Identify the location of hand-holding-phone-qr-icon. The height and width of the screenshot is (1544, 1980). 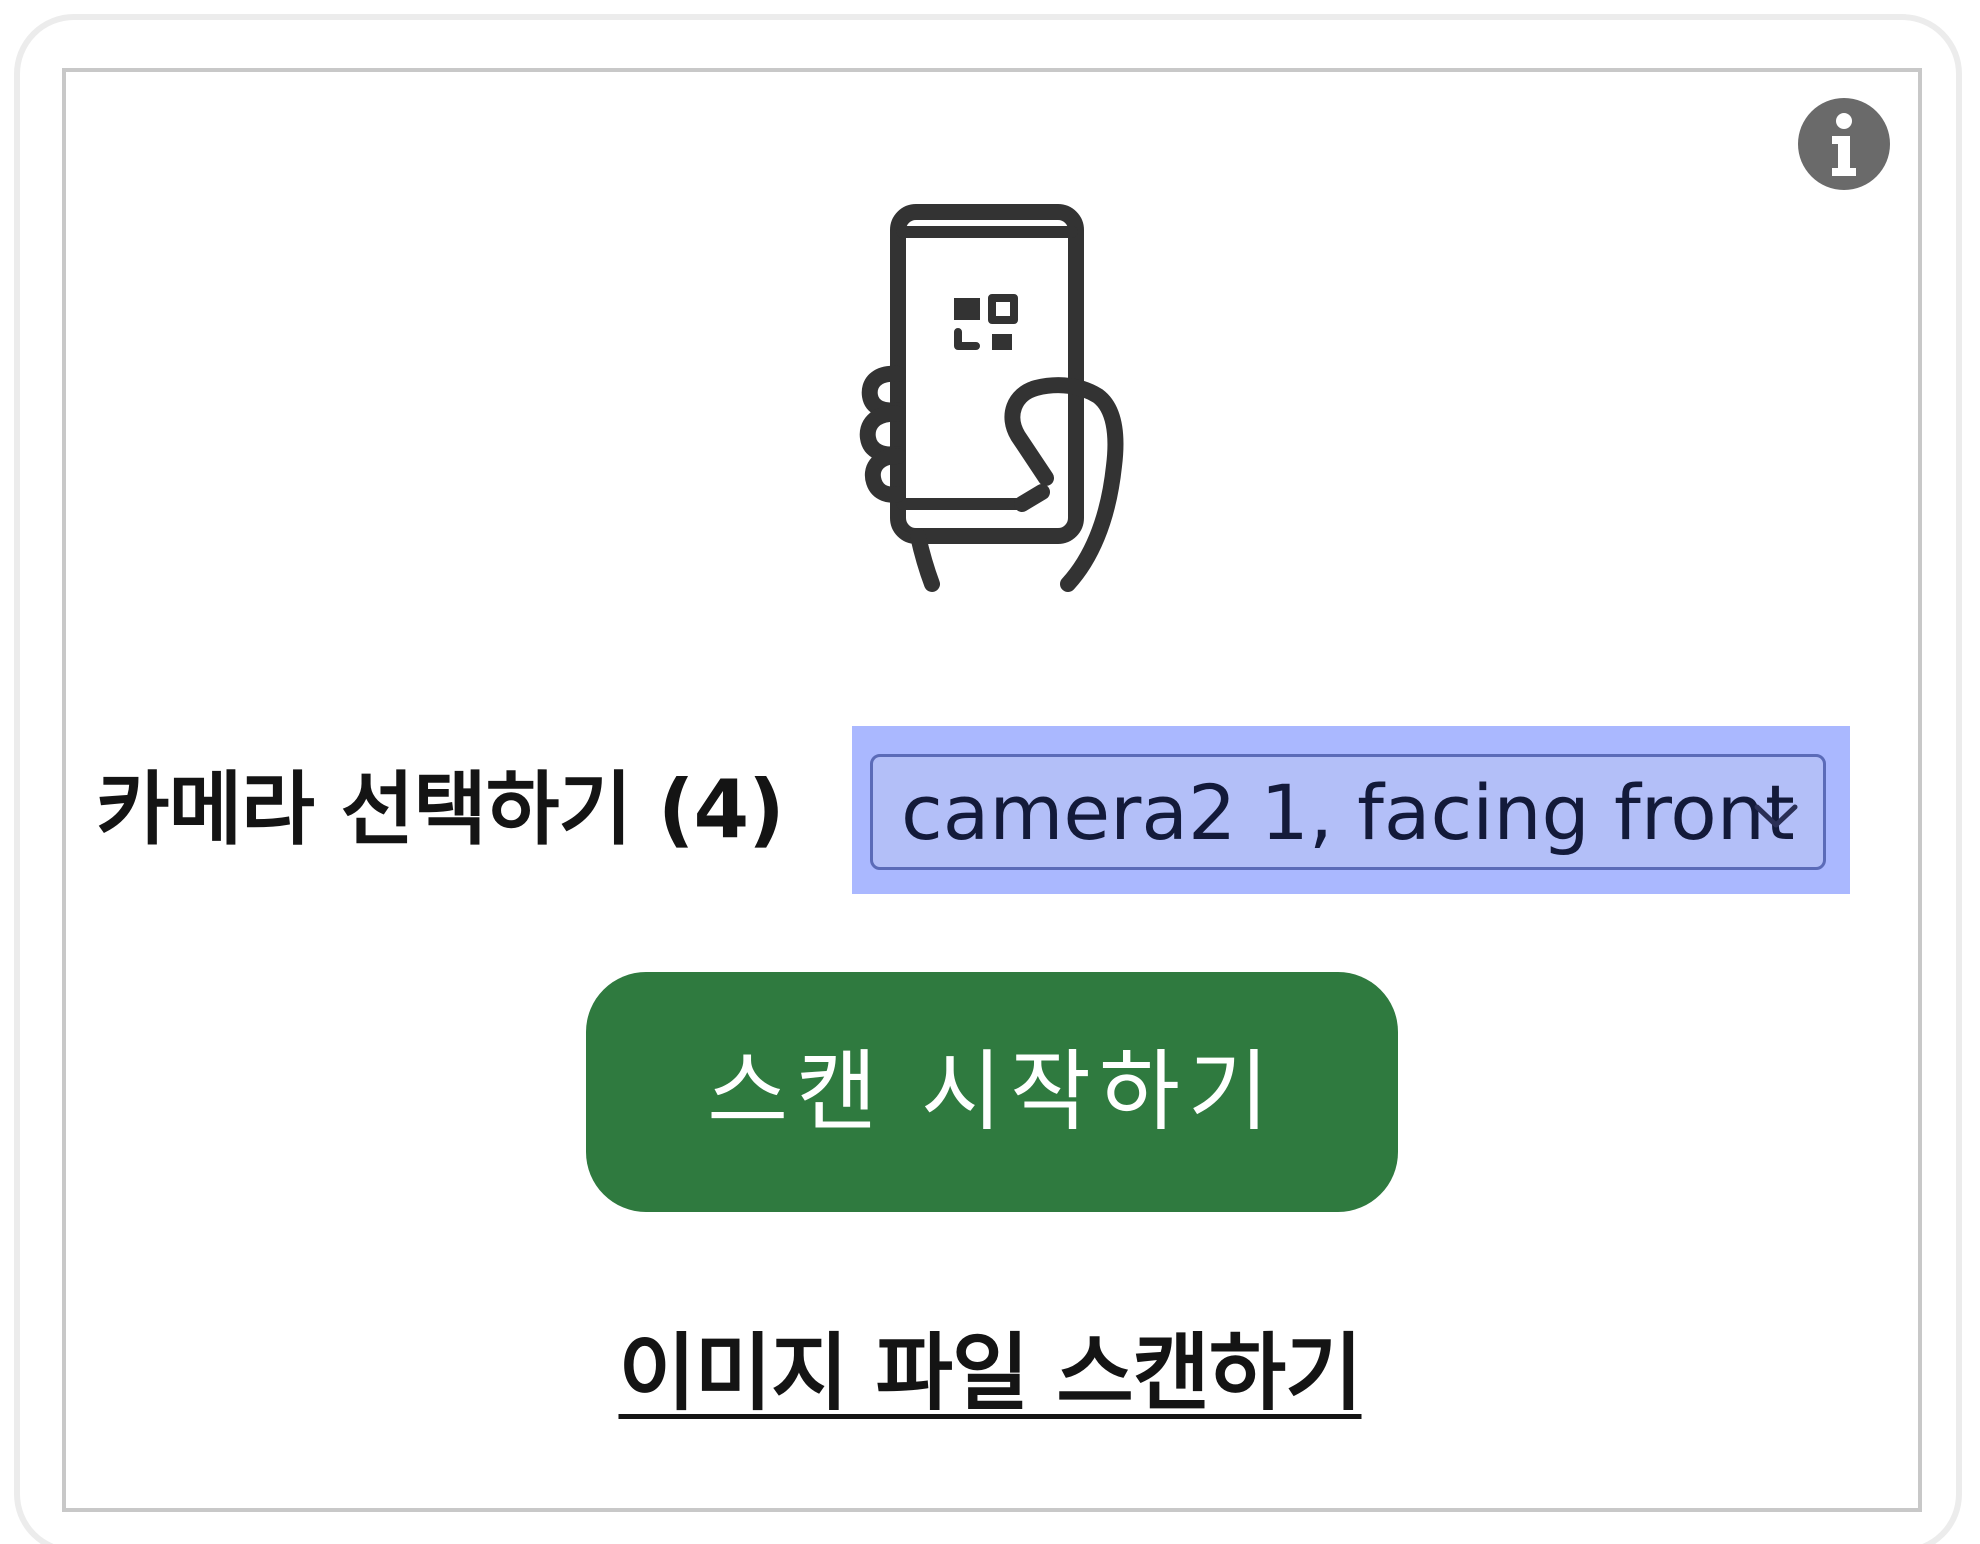
(991, 401).